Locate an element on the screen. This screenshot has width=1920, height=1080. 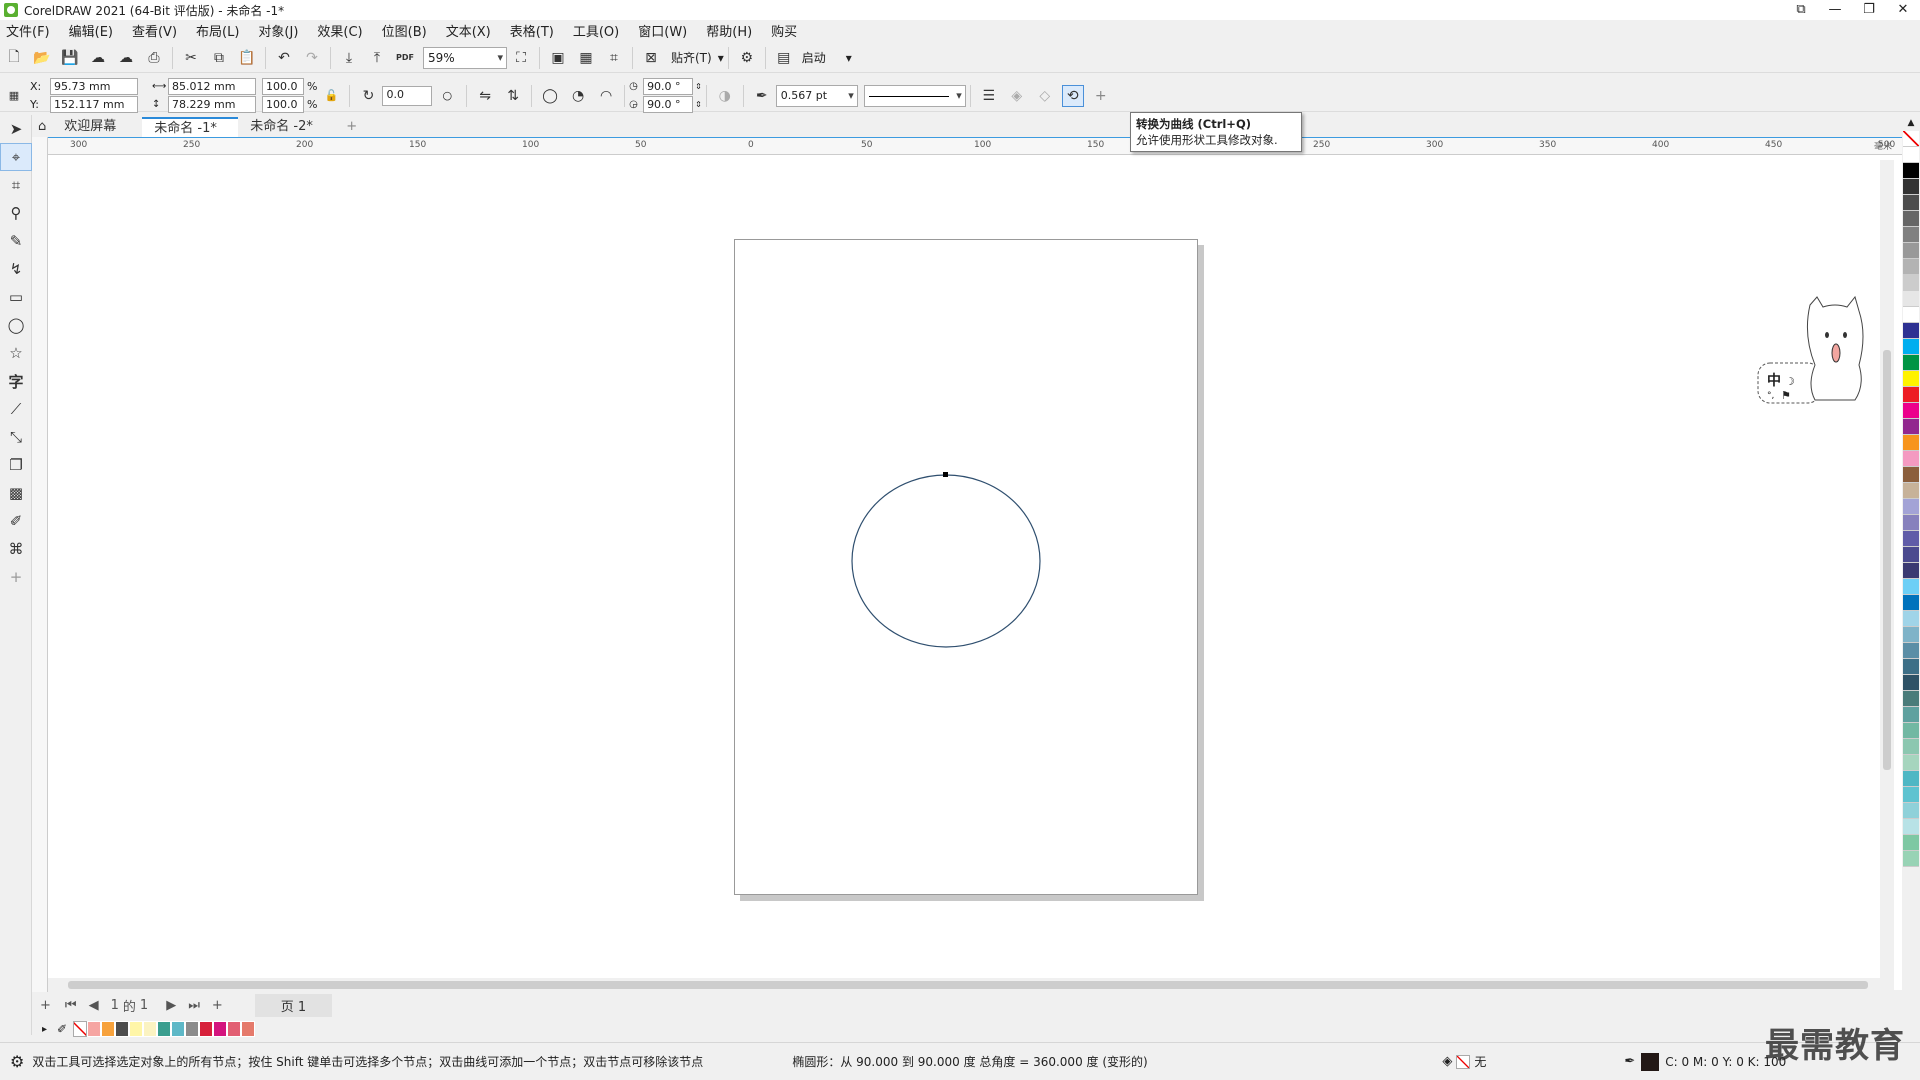
horizontal-scrollbar is located at coordinates (964, 985).